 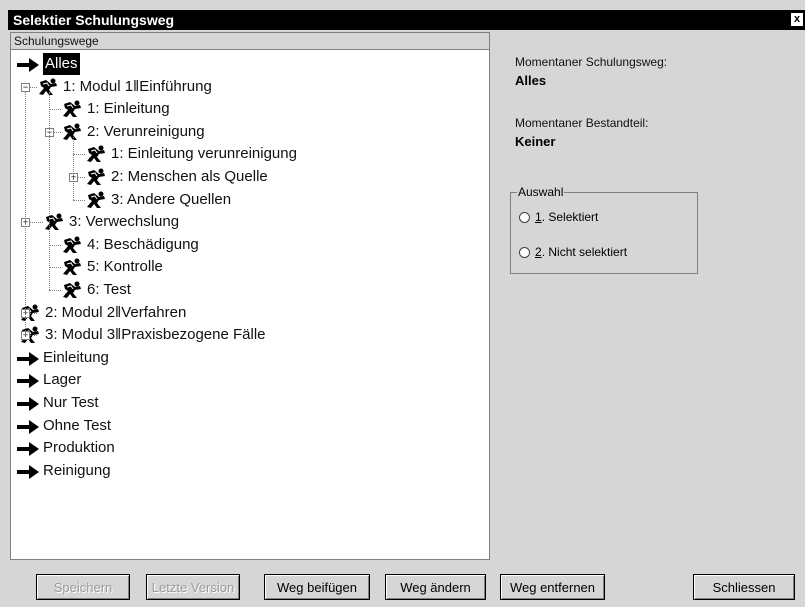 What do you see at coordinates (541, 192) in the screenshot?
I see `selection-group-caption: Auswahl` at bounding box center [541, 192].